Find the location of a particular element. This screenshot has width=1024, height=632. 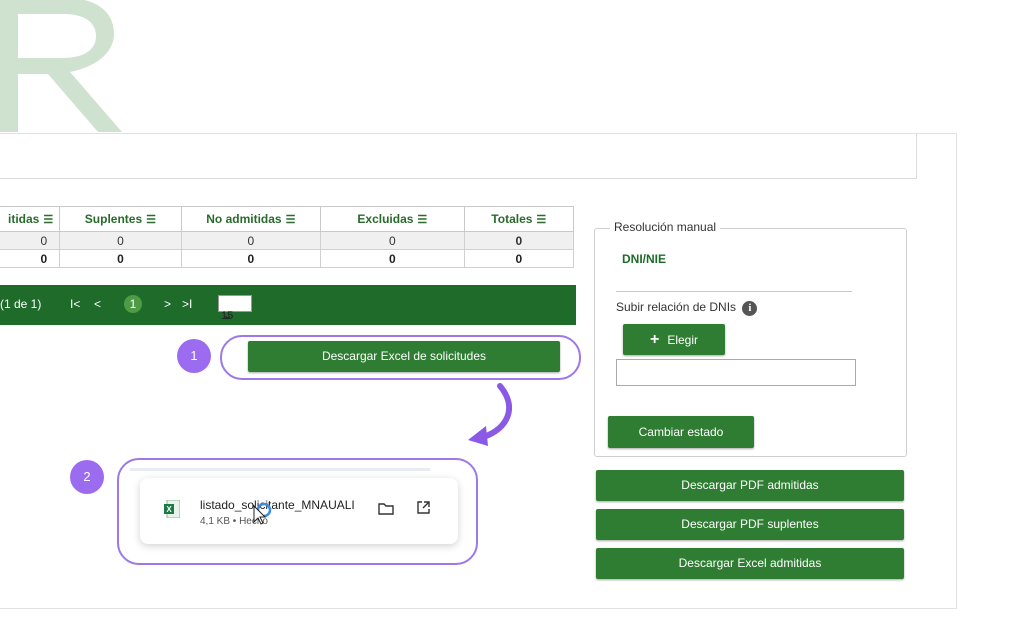

browser-bar is located at coordinates (280, 469).